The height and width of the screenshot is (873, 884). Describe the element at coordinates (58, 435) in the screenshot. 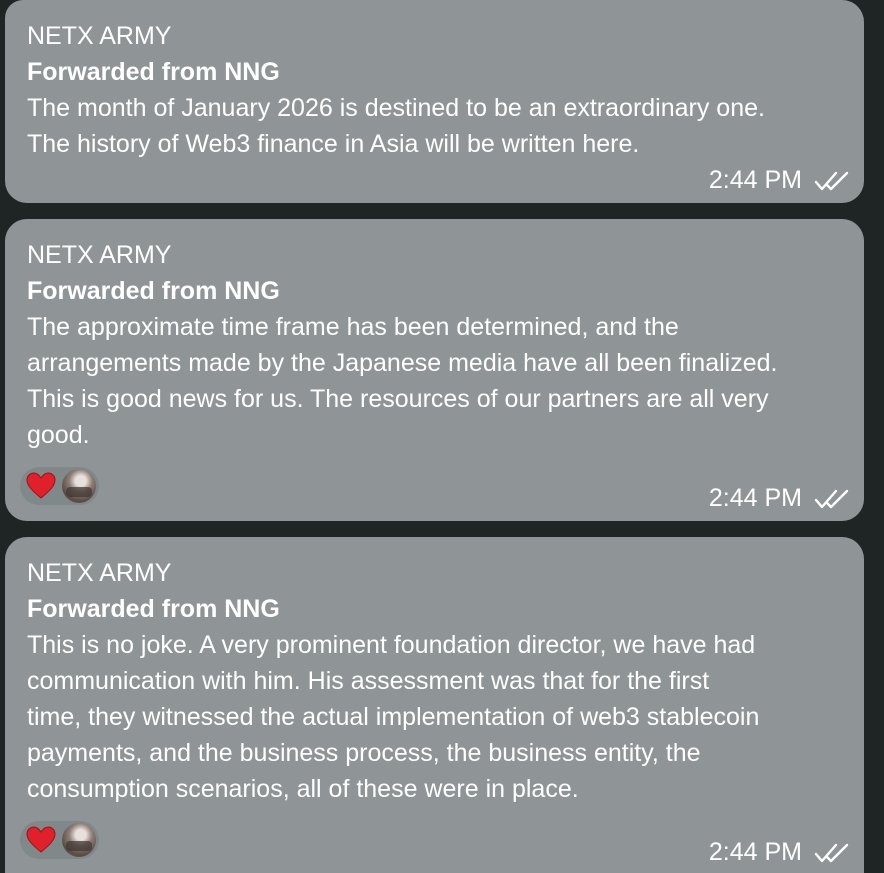

I see `message-line: good.` at that location.